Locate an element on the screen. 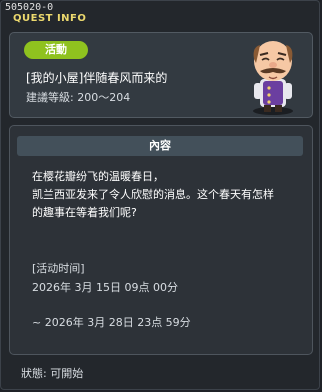 This screenshot has height=392, width=322. event-end-time: ~ 2026年 3月 28日 23点 59分 is located at coordinates (111, 322).